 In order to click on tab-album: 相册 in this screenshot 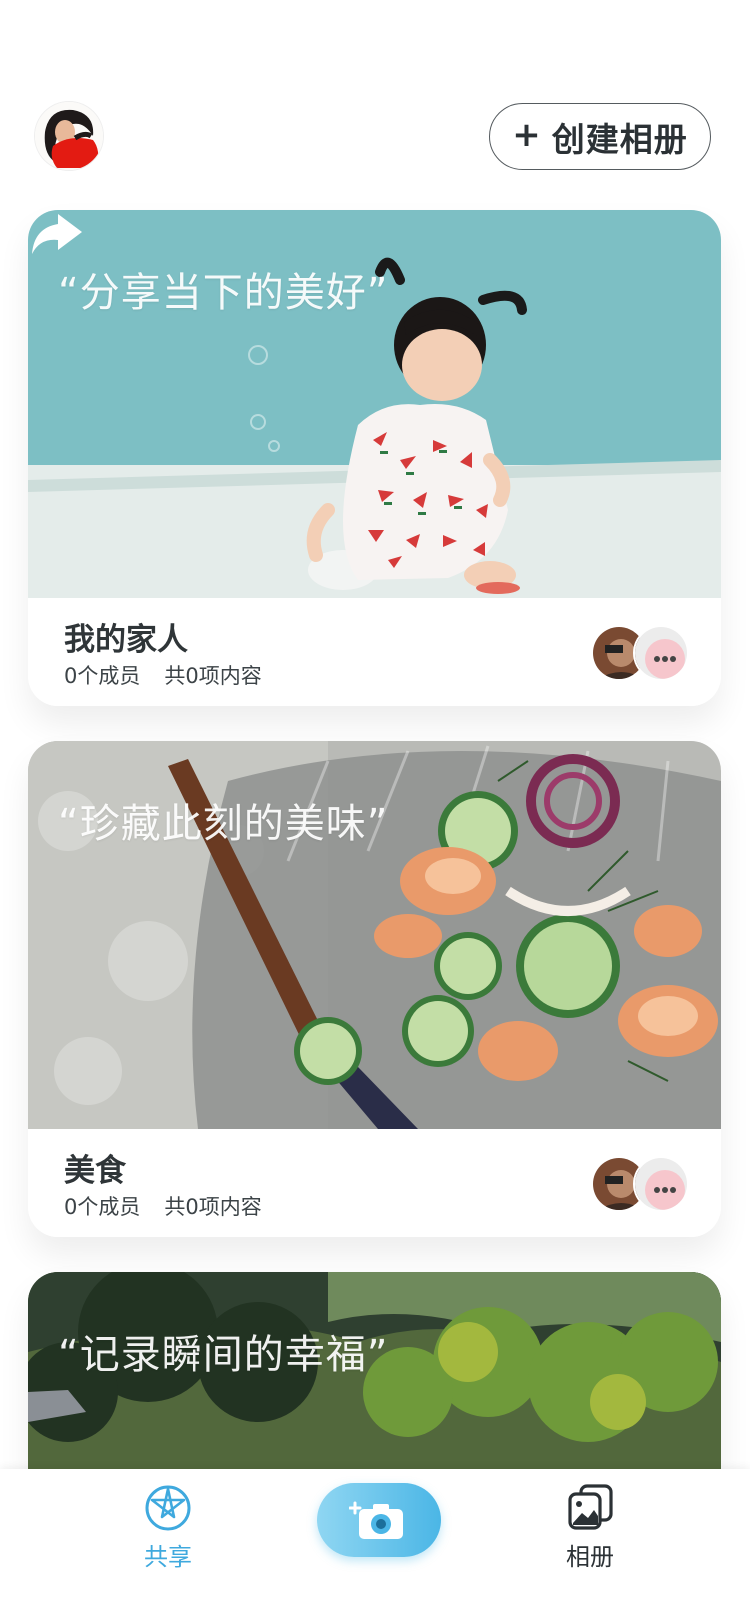, I will do `click(590, 1533)`.